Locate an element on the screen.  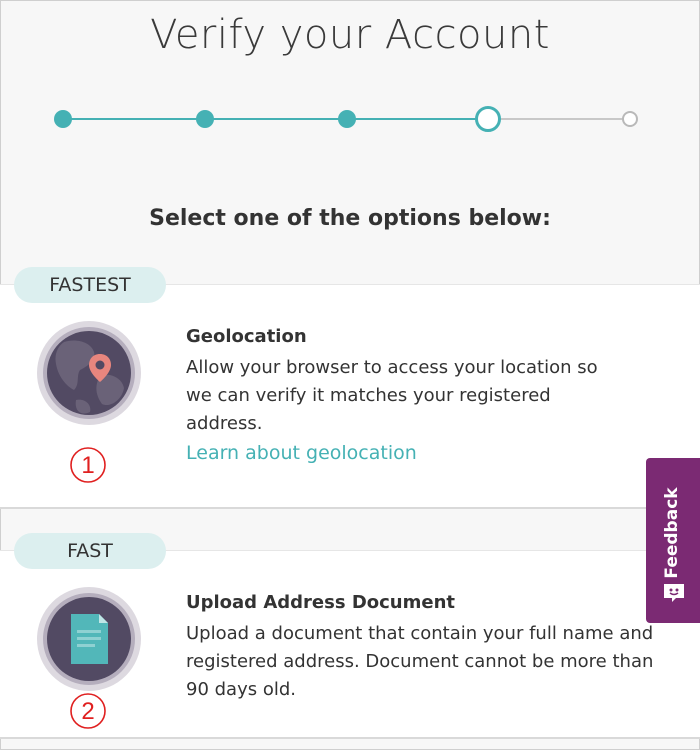
annotation-number-2: 2 is located at coordinates (87, 711).